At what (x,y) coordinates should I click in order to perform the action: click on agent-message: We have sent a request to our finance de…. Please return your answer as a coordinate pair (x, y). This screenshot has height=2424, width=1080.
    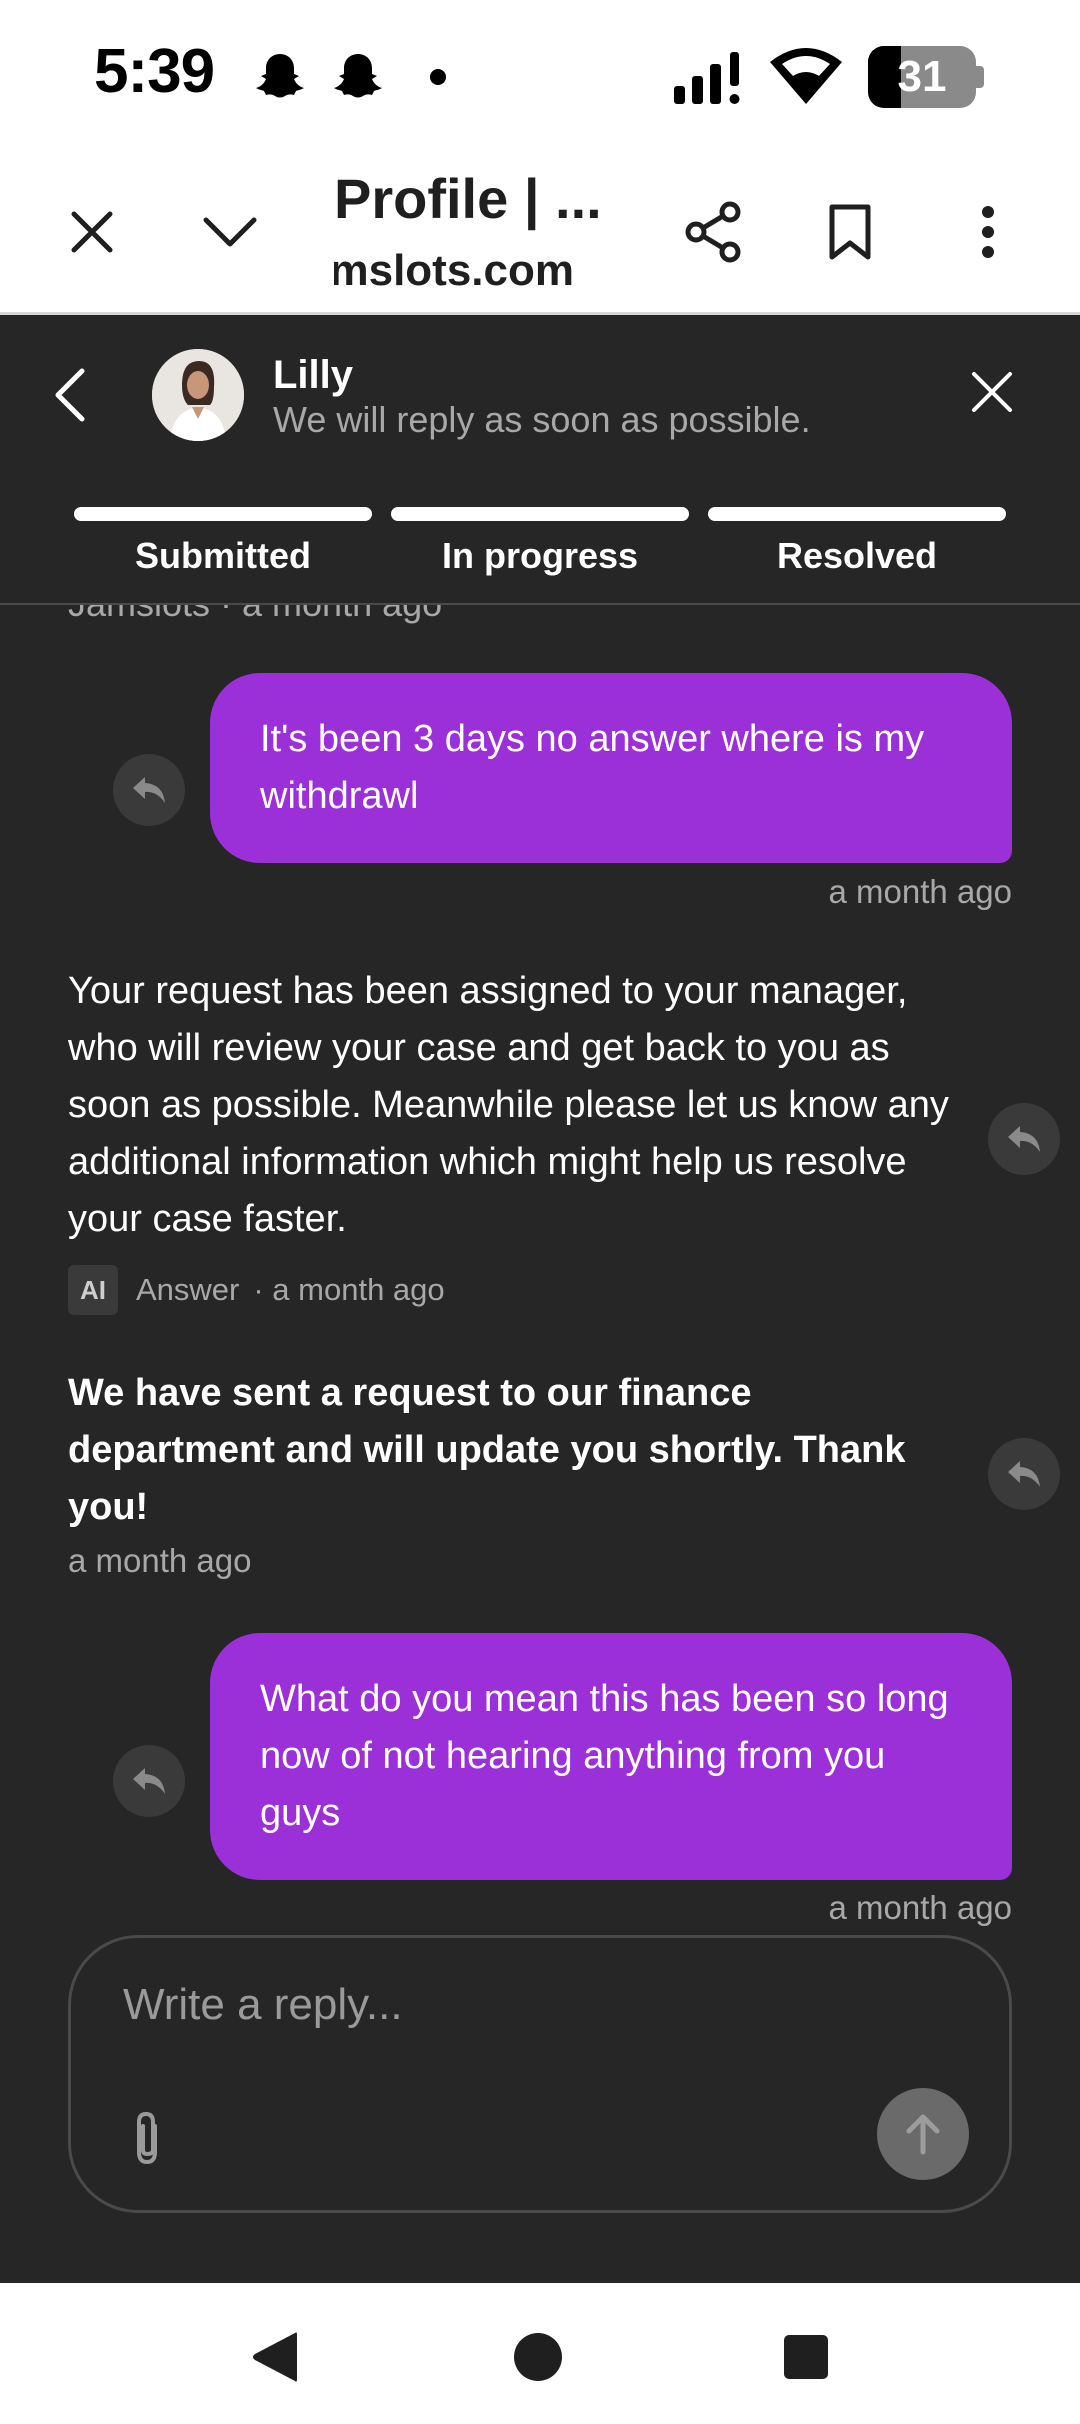
    Looking at the image, I should click on (487, 1450).